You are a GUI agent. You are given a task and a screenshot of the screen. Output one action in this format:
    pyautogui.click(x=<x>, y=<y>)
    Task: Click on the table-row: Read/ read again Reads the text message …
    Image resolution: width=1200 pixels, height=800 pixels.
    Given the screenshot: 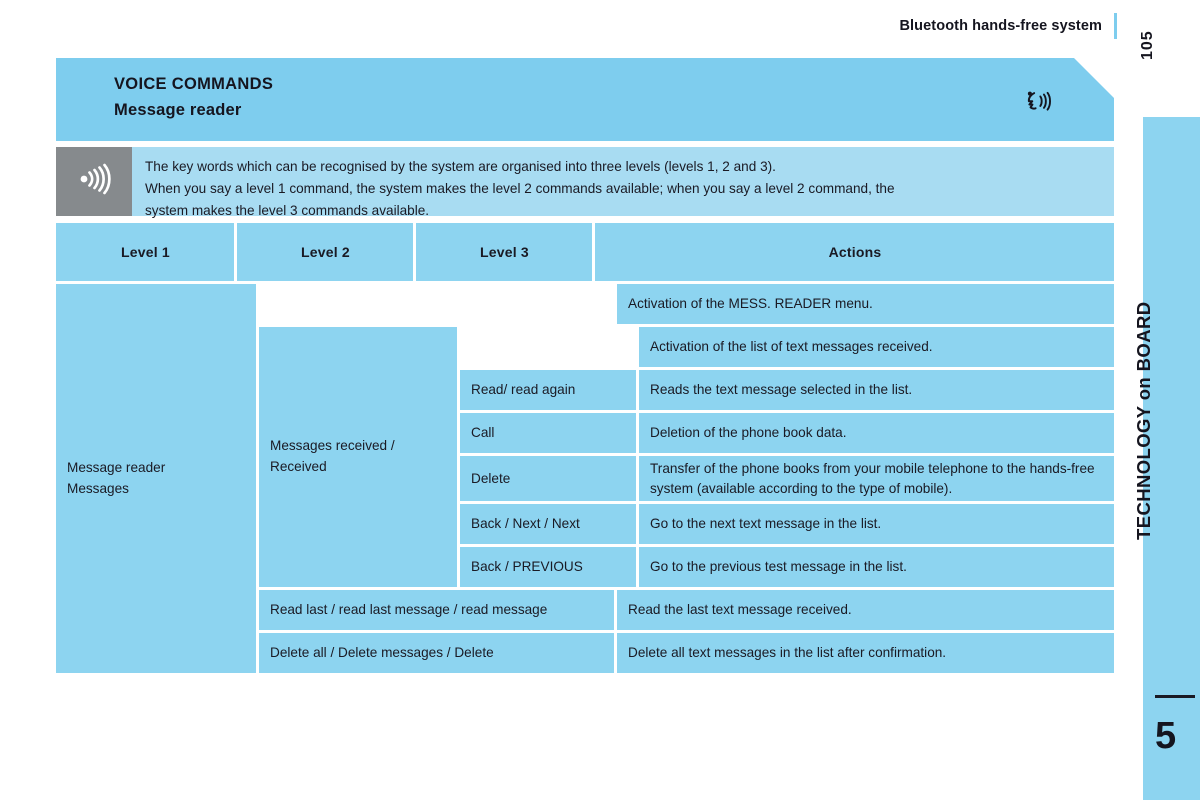 What is the action you would take?
    pyautogui.click(x=787, y=390)
    